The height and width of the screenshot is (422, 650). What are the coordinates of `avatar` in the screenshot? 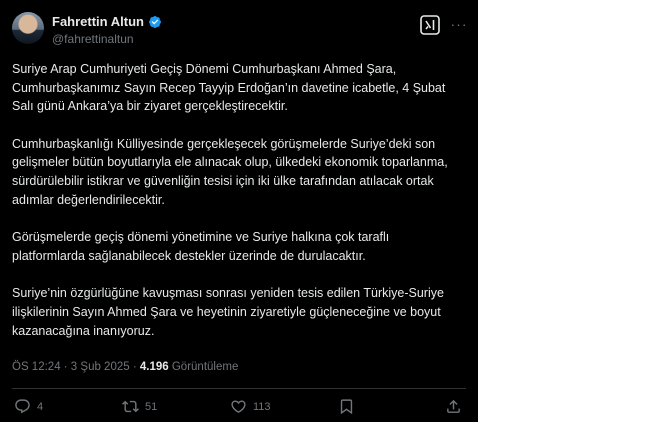 It's located at (28, 28).